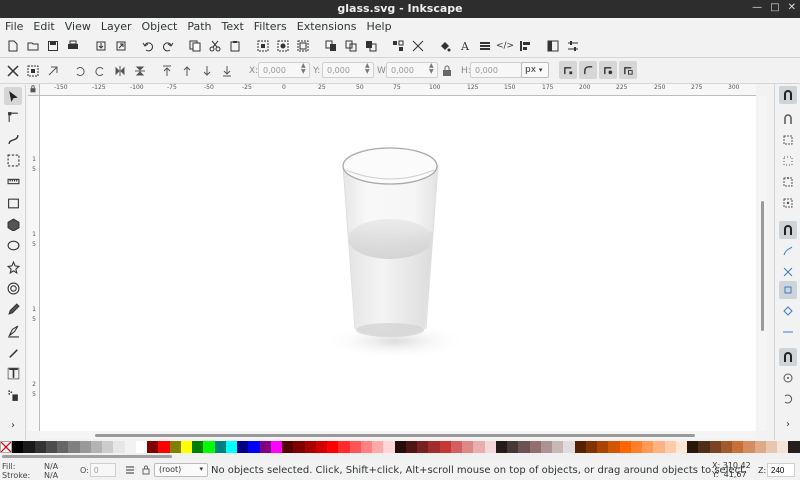  Describe the element at coordinates (757, 7) in the screenshot. I see `minimize-icon: —` at that location.